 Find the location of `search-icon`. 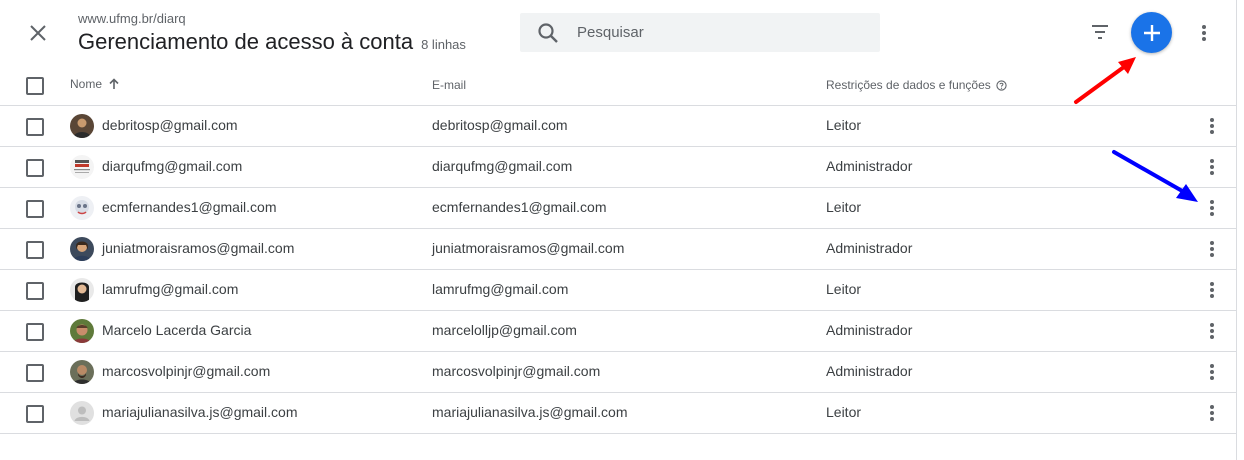

search-icon is located at coordinates (548, 33).